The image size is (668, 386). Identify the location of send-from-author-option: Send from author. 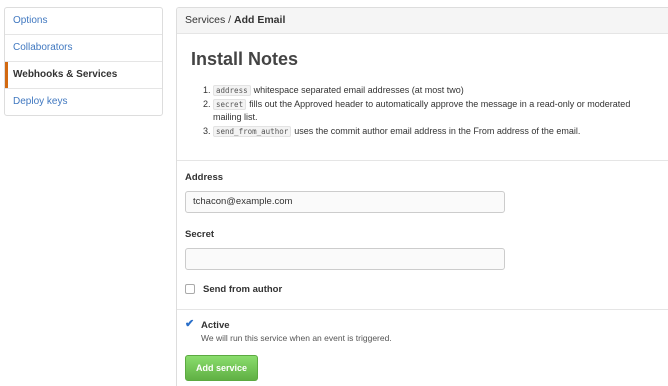
(423, 289).